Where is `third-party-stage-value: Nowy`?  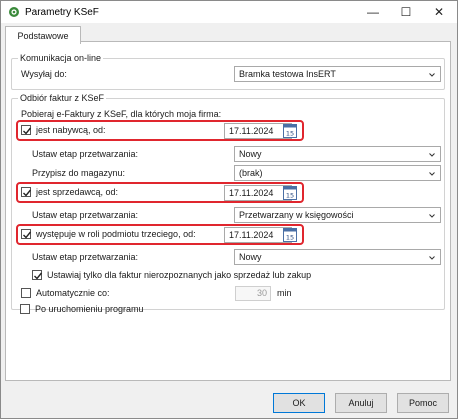 third-party-stage-value: Nowy is located at coordinates (250, 257).